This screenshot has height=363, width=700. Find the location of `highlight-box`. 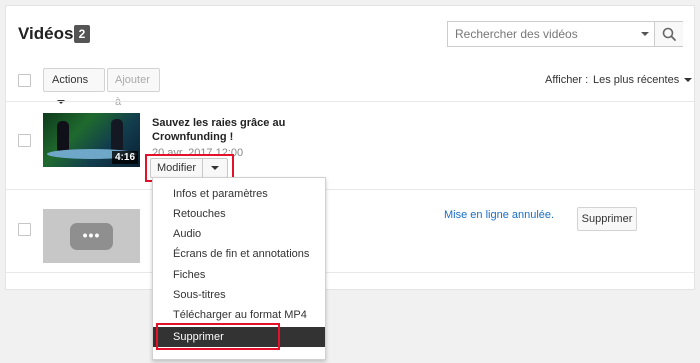

highlight-box is located at coordinates (218, 336).